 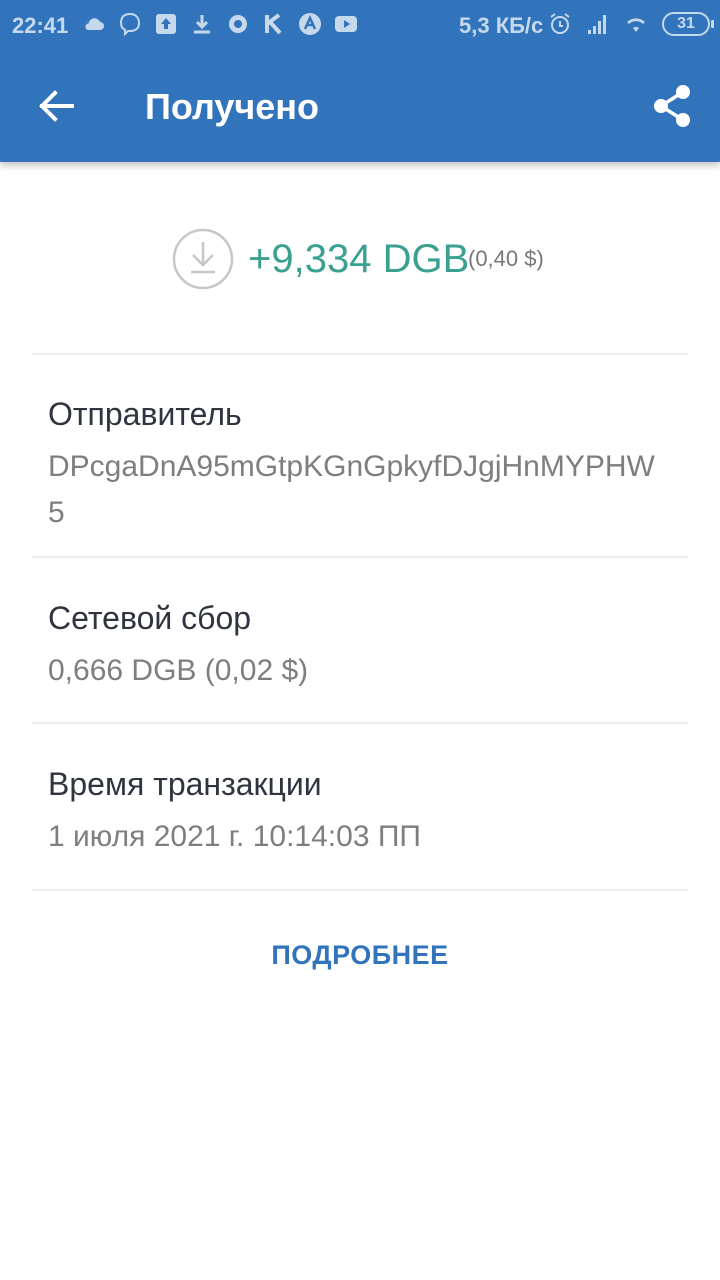 I want to click on receive-download-icon, so click(x=203, y=259).